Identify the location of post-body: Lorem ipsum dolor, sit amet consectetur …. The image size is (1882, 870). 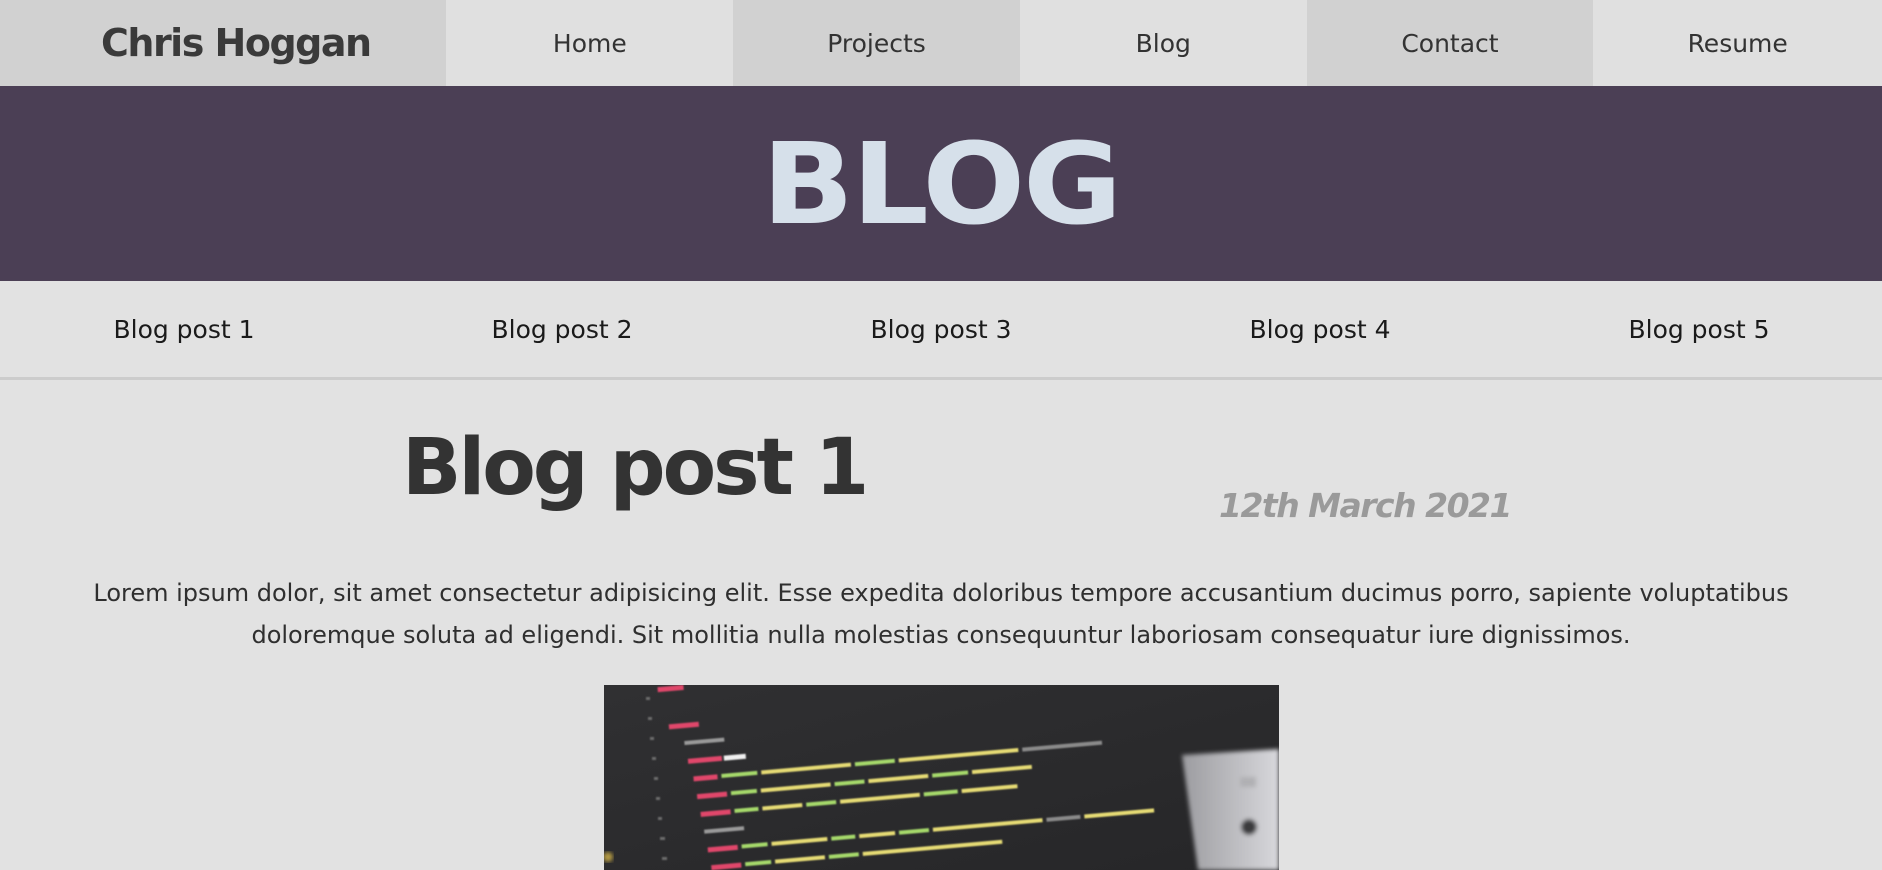
(941, 614).